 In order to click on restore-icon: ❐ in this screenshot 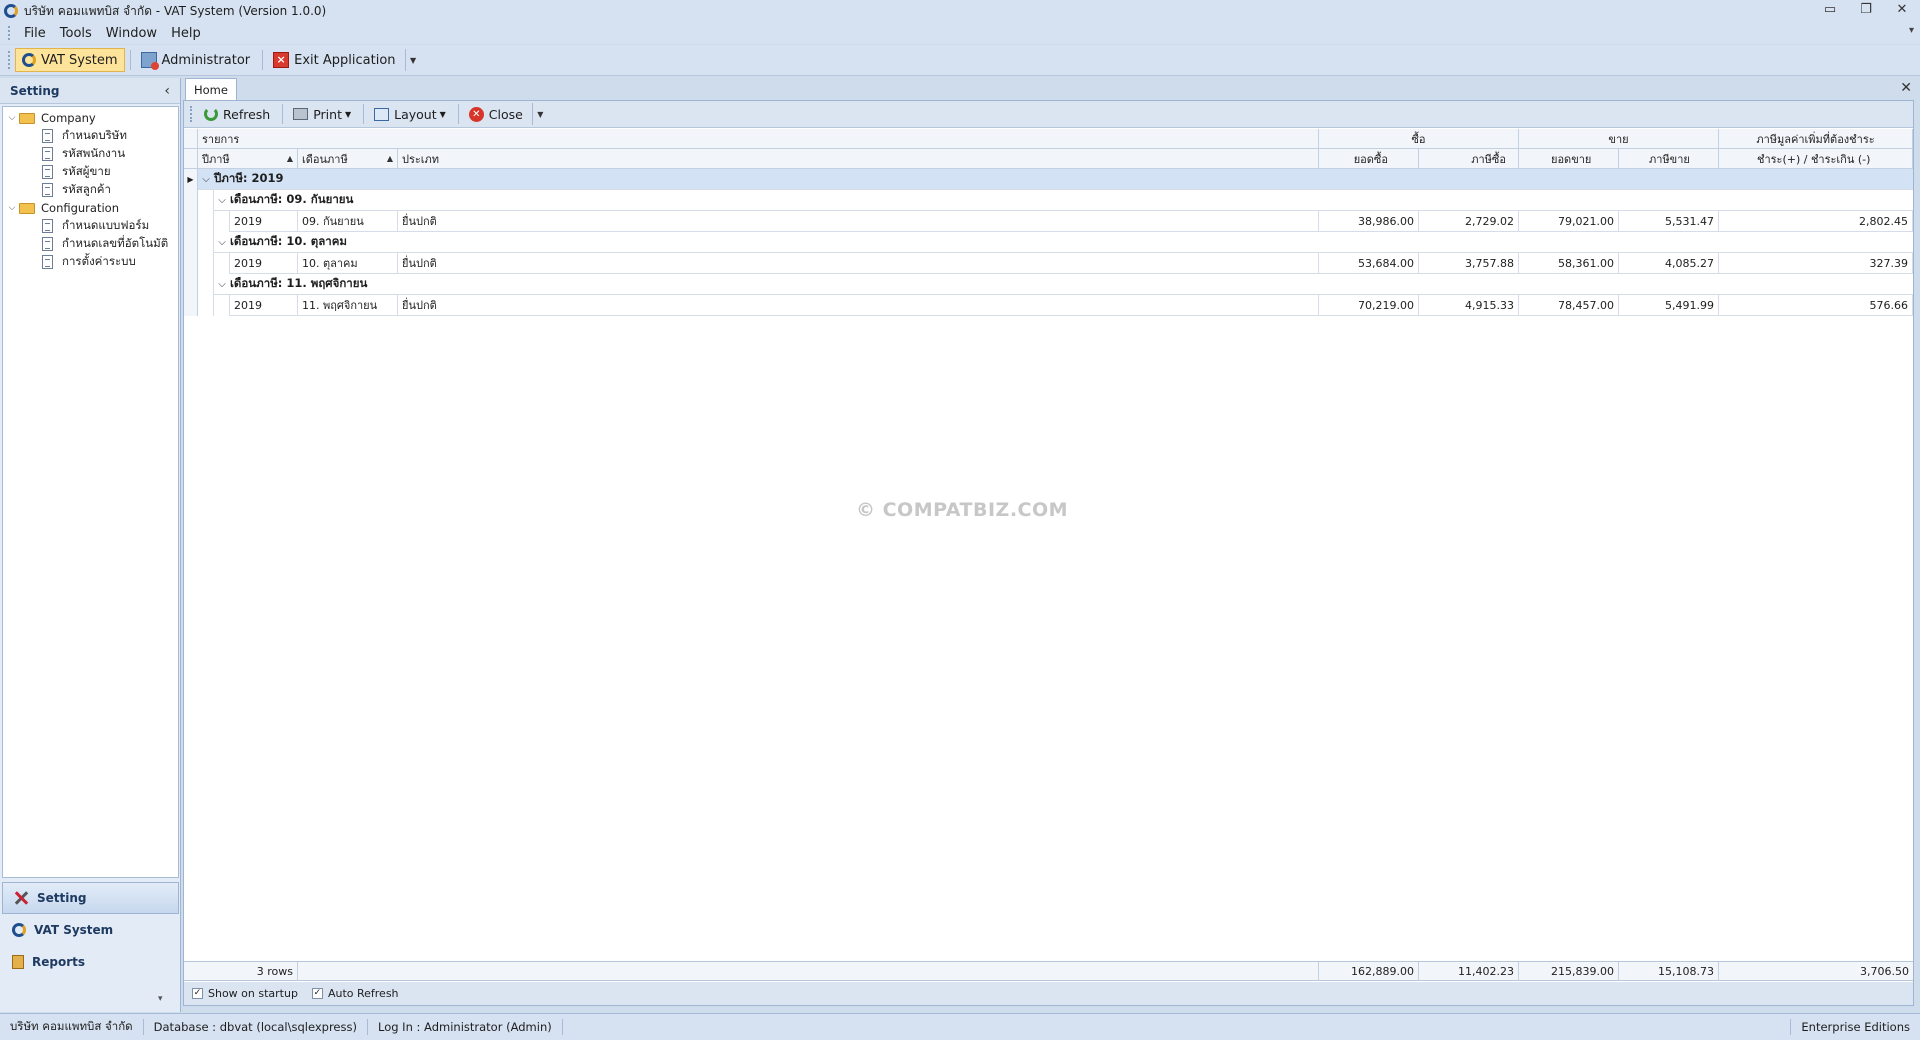, I will do `click(1866, 9)`.